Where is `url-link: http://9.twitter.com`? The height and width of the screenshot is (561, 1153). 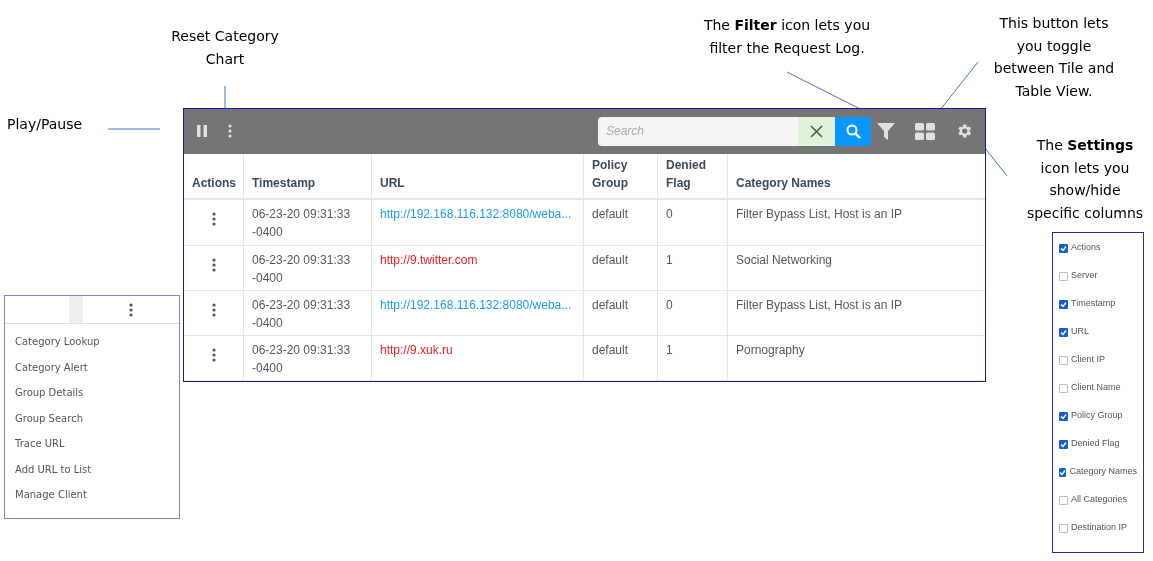 url-link: http://9.twitter.com is located at coordinates (429, 259).